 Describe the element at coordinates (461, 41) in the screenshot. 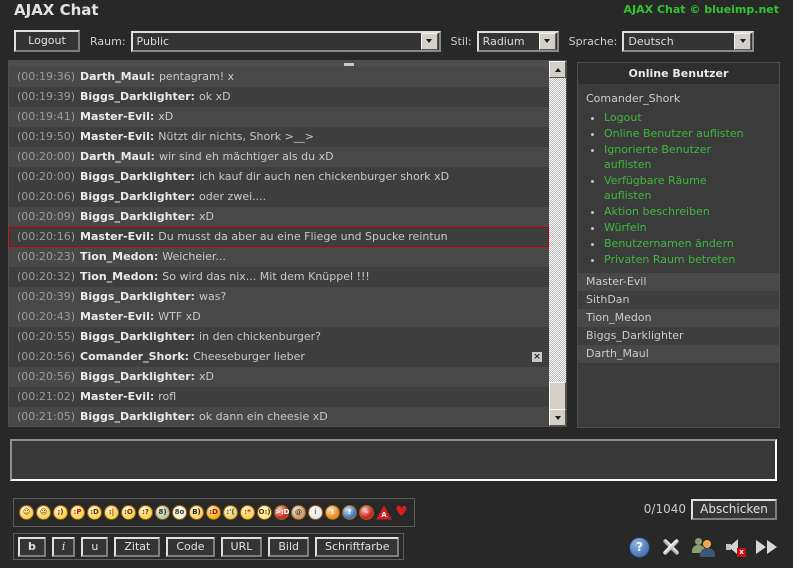

I see `style-label: Stil:` at that location.